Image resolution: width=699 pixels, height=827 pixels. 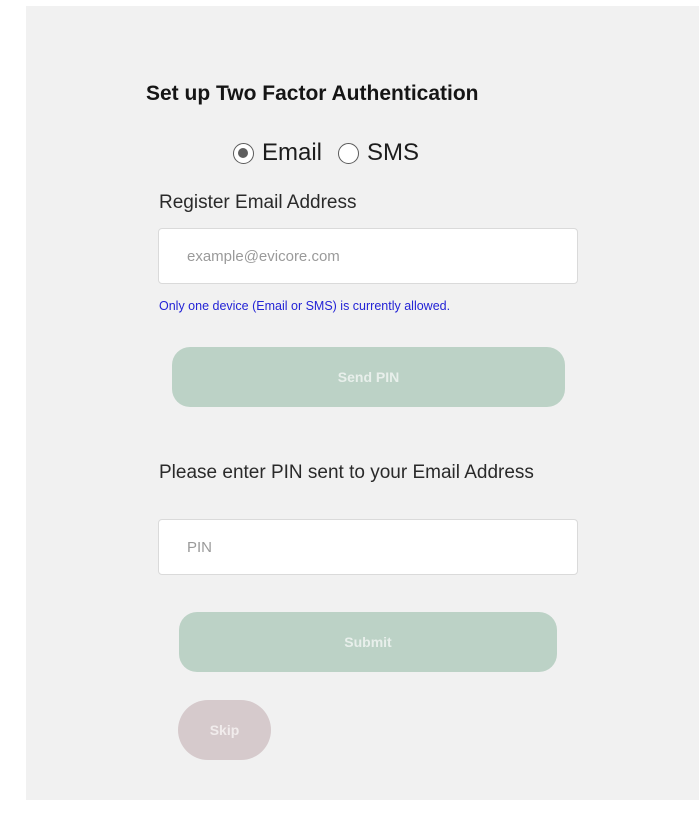 What do you see at coordinates (224, 730) in the screenshot?
I see `skip-button: Skip` at bounding box center [224, 730].